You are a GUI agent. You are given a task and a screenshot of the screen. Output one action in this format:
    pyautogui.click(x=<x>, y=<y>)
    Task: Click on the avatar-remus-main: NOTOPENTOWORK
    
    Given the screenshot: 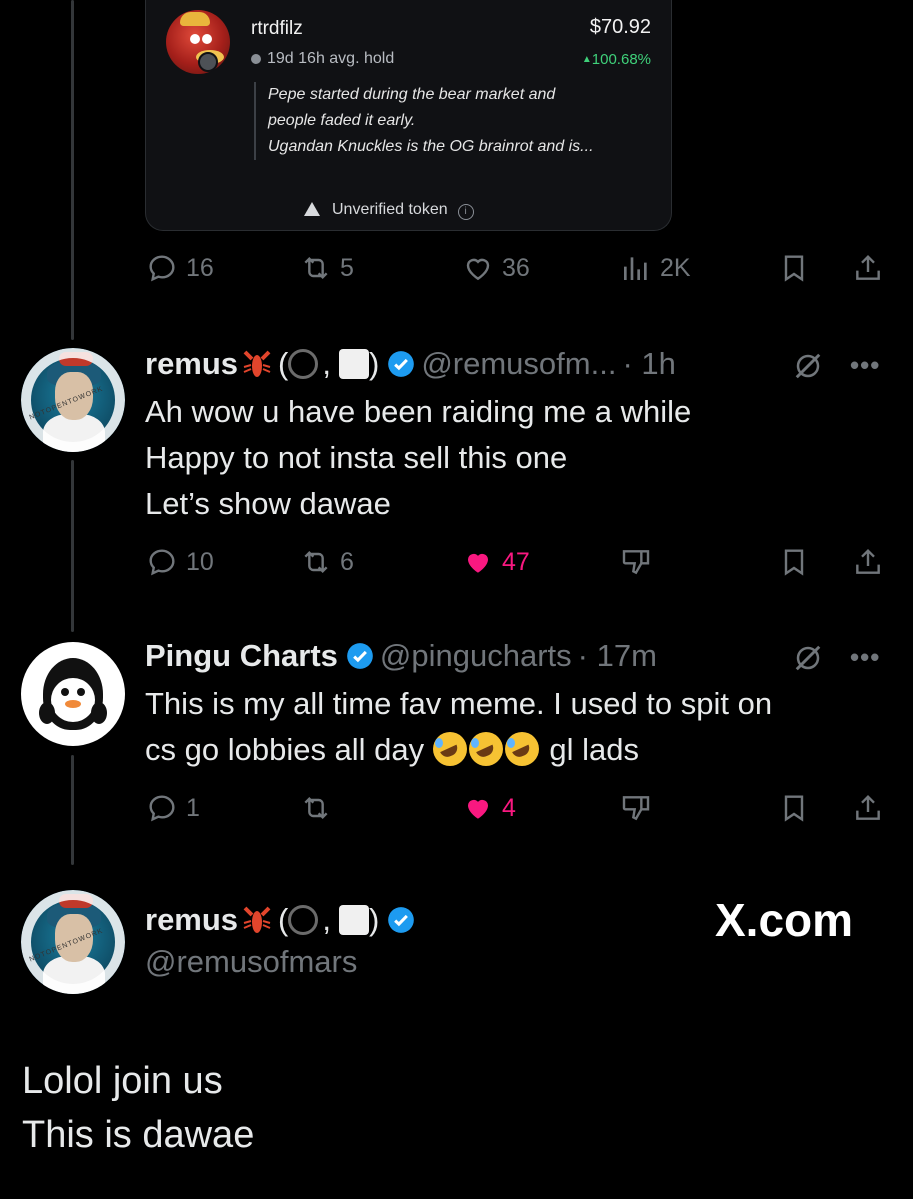 What is the action you would take?
    pyautogui.click(x=73, y=942)
    